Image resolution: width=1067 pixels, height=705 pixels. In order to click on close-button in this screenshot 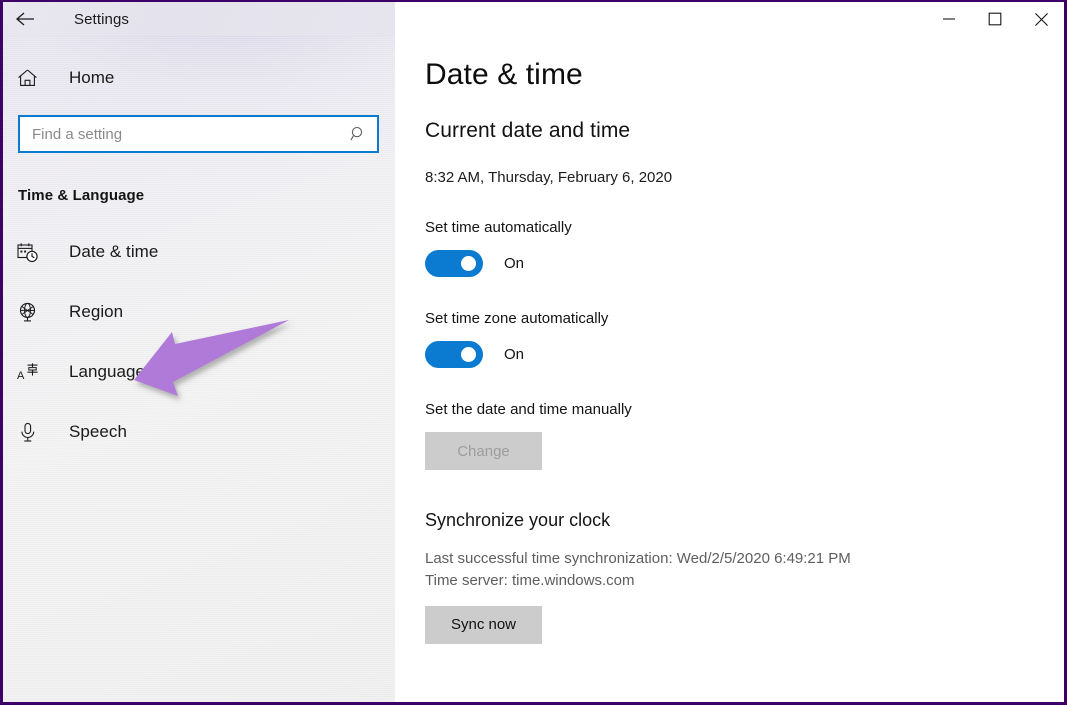, I will do `click(1041, 19)`.